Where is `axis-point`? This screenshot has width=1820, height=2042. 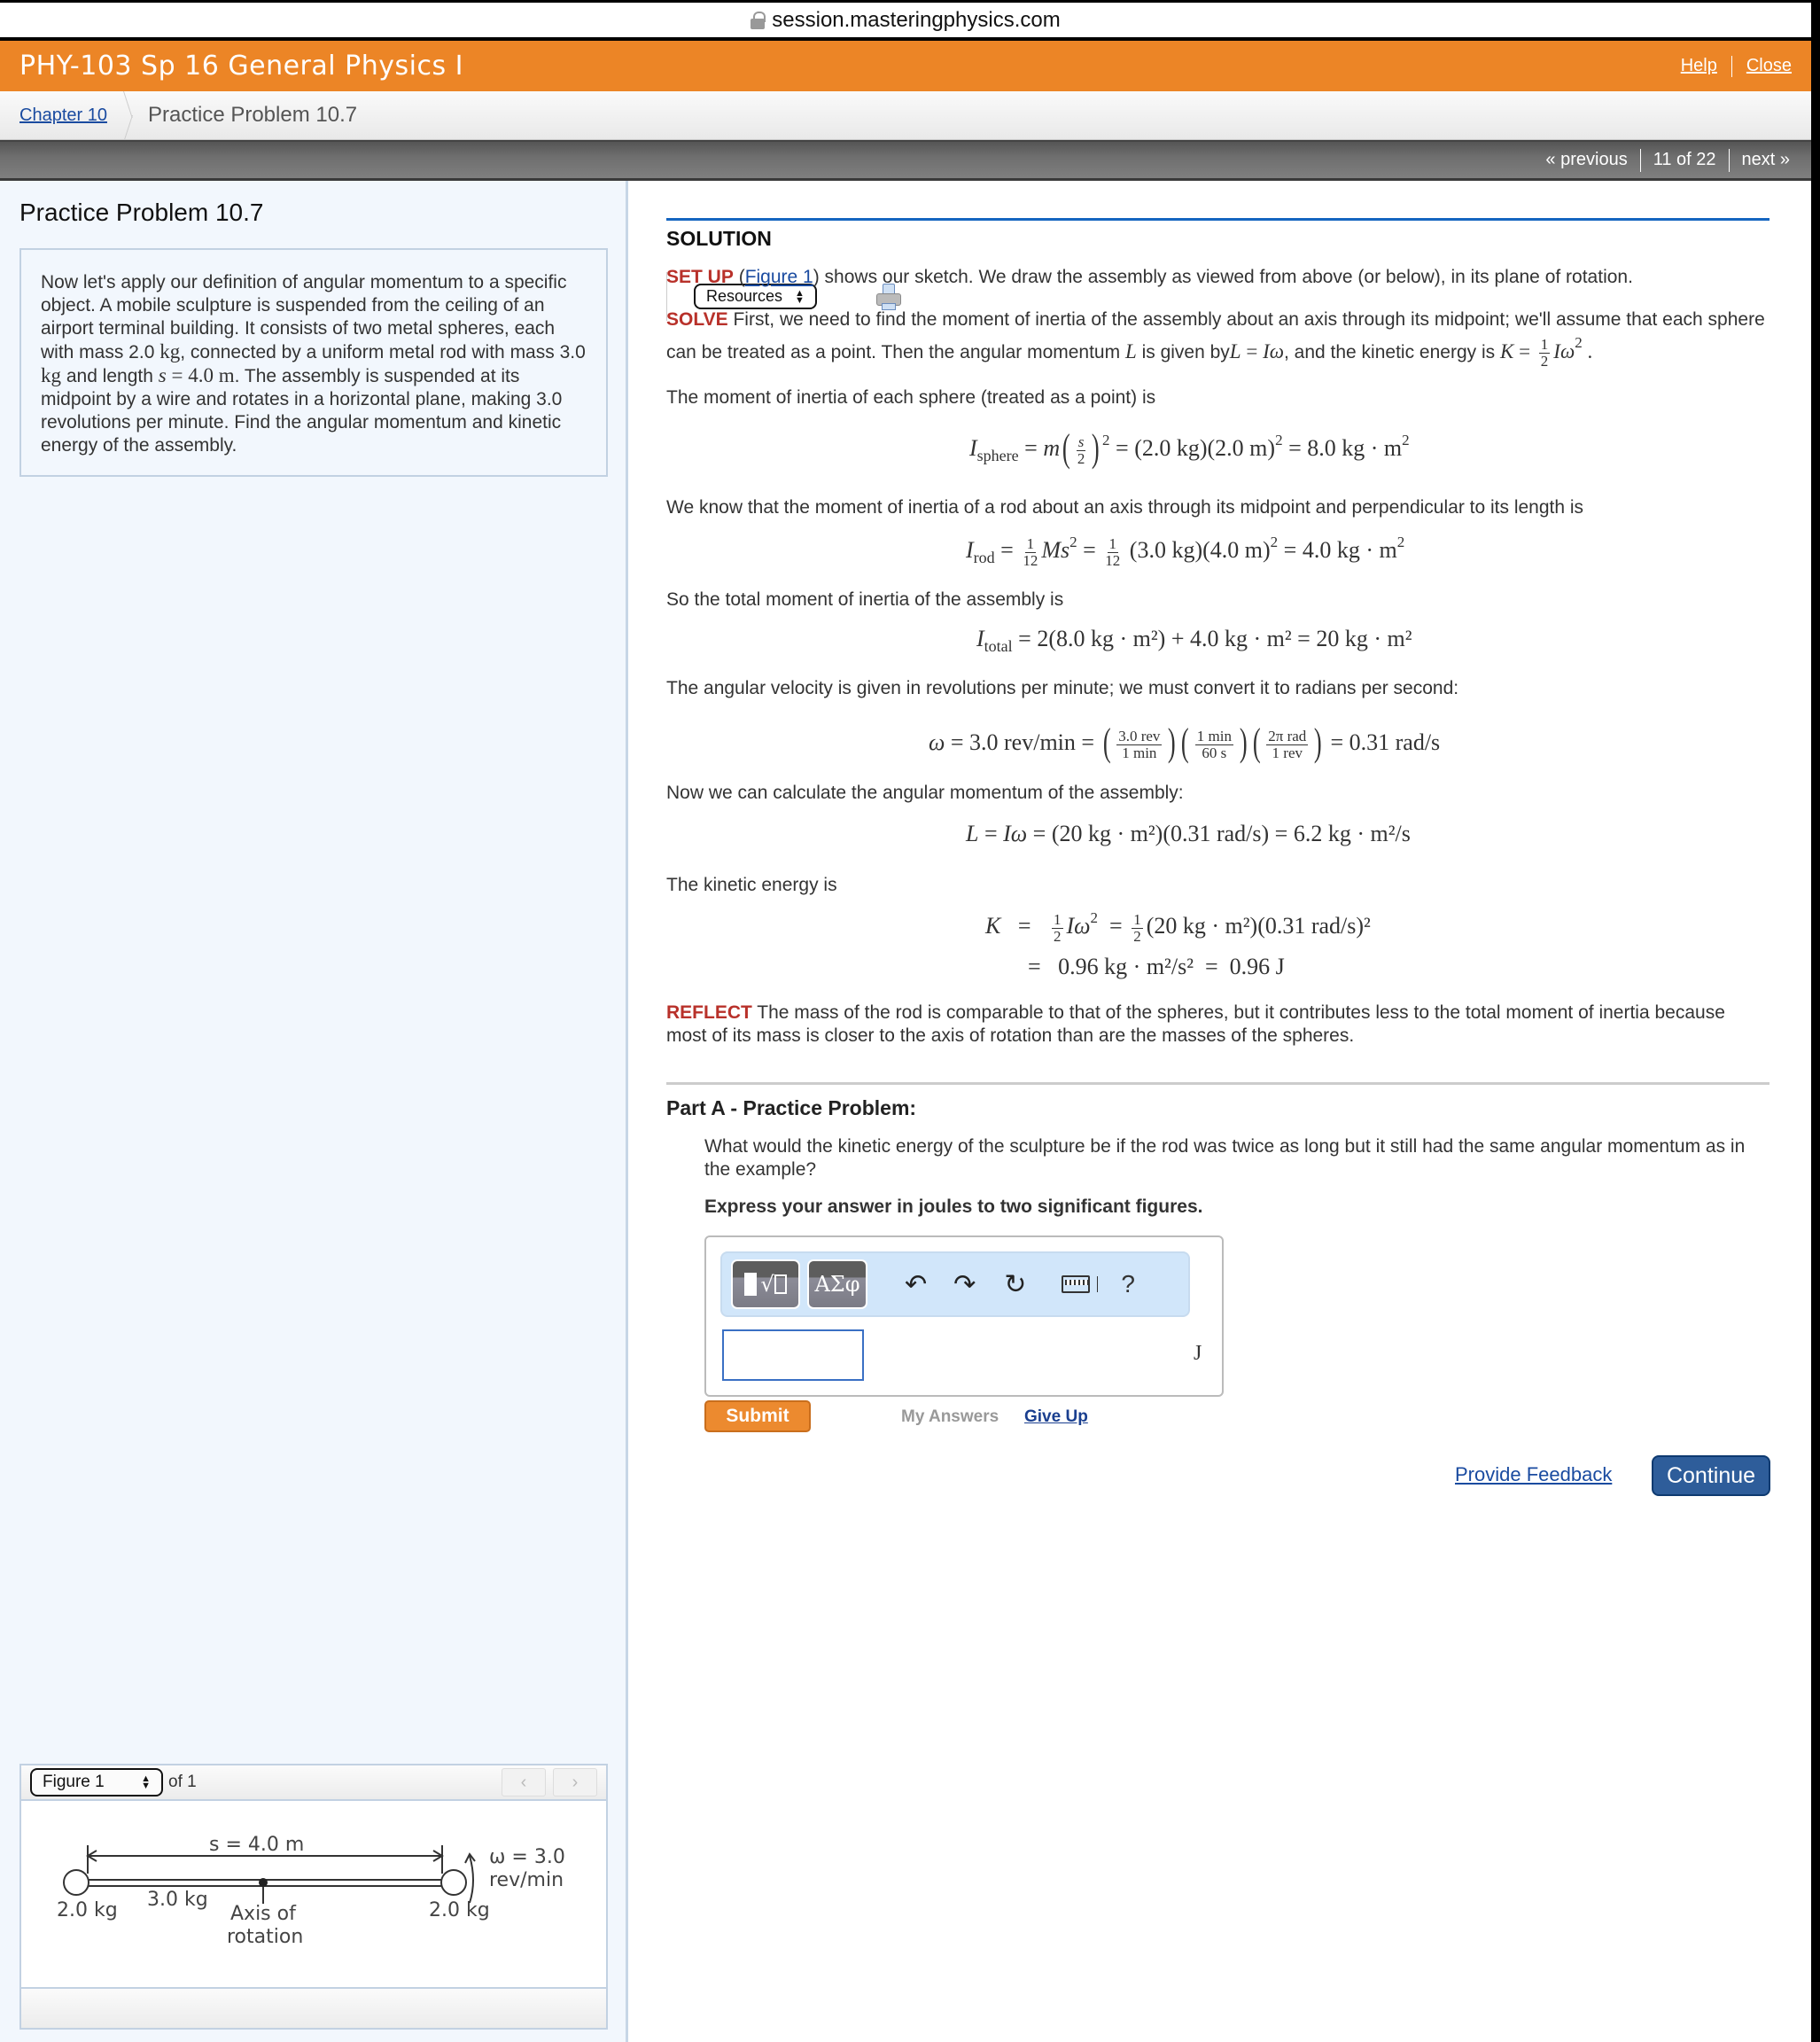 axis-point is located at coordinates (263, 1882).